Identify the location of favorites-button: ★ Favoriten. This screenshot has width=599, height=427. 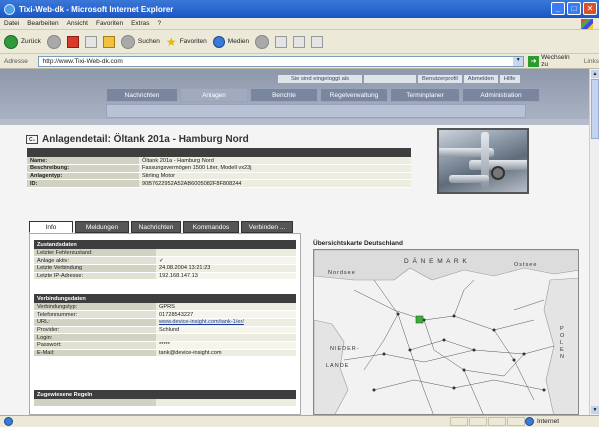
(186, 42).